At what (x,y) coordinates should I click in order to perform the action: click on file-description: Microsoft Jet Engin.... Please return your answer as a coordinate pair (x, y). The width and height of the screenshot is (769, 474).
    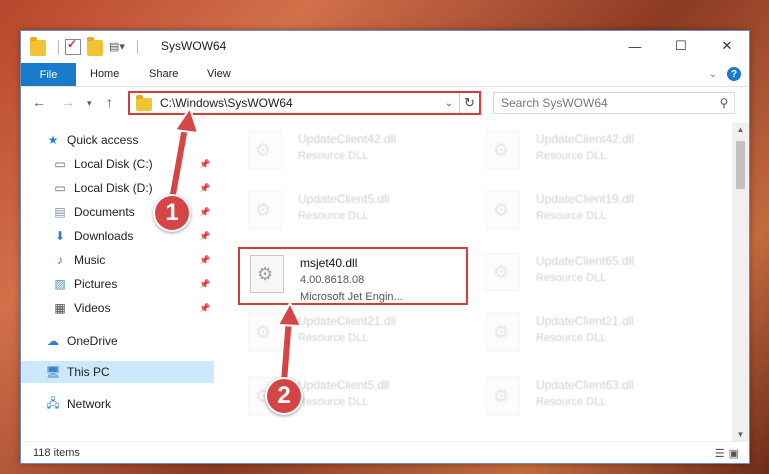
    Looking at the image, I should click on (351, 297).